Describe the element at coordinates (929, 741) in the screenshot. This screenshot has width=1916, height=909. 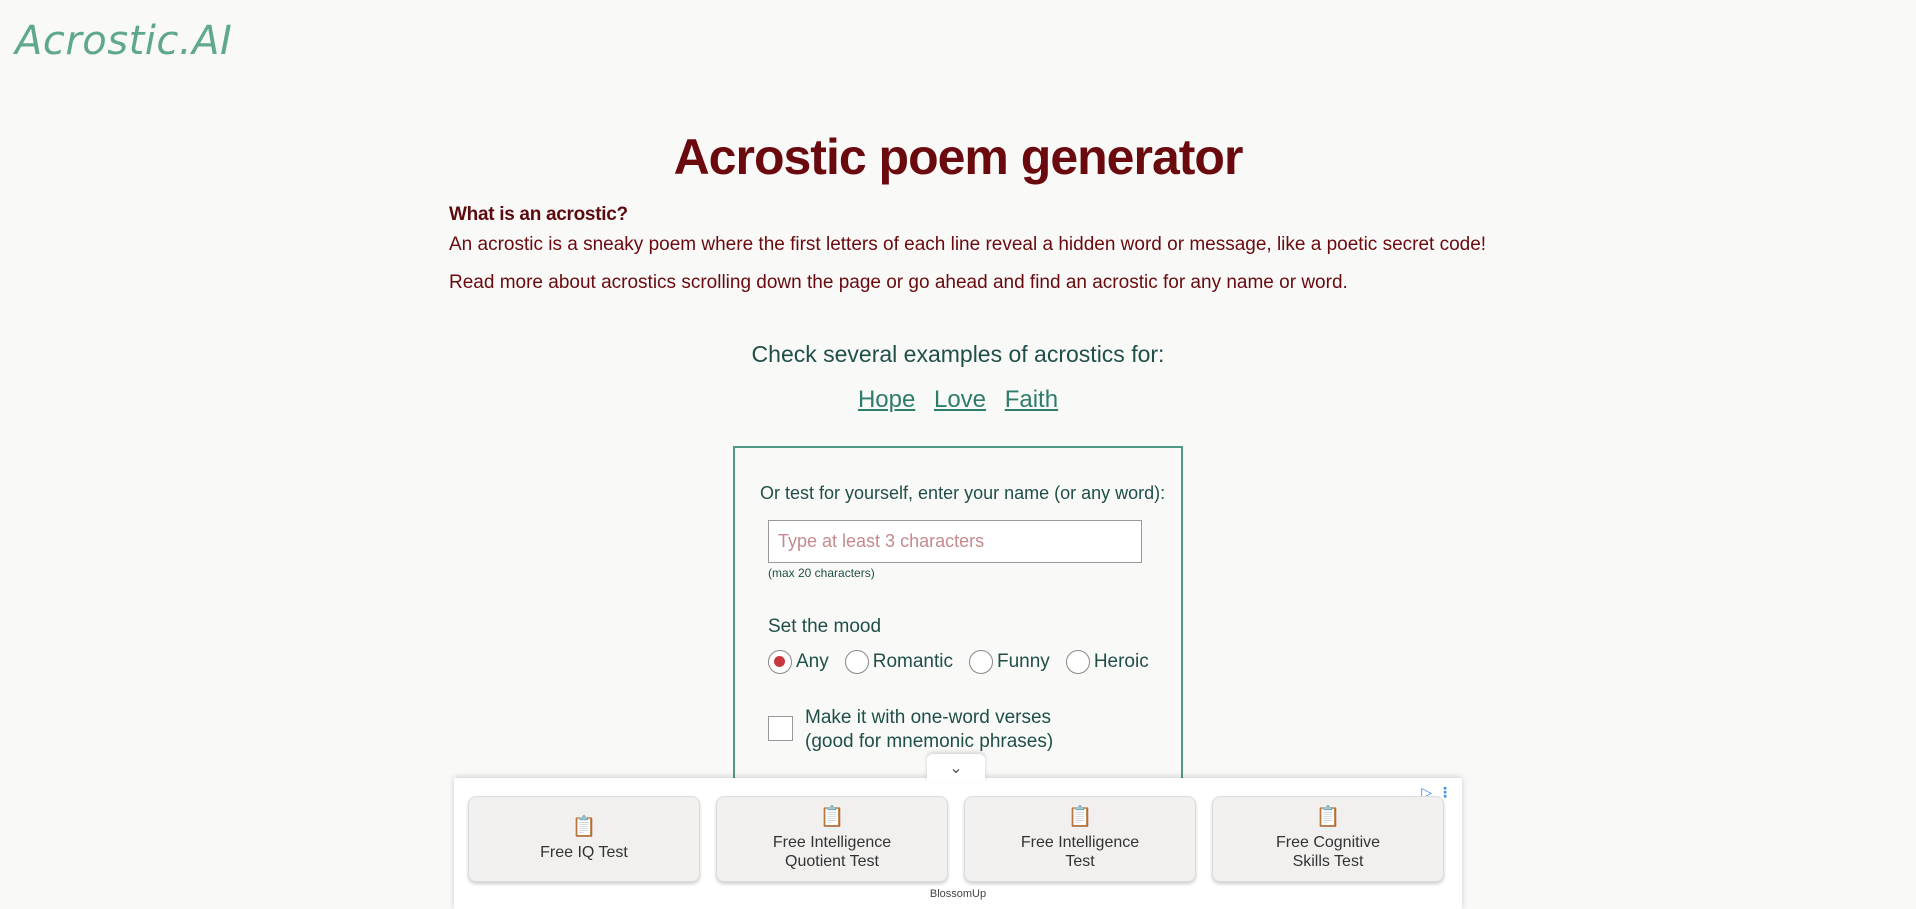
I see `one-word-label-line2: (good for mnemonic phrases)` at that location.